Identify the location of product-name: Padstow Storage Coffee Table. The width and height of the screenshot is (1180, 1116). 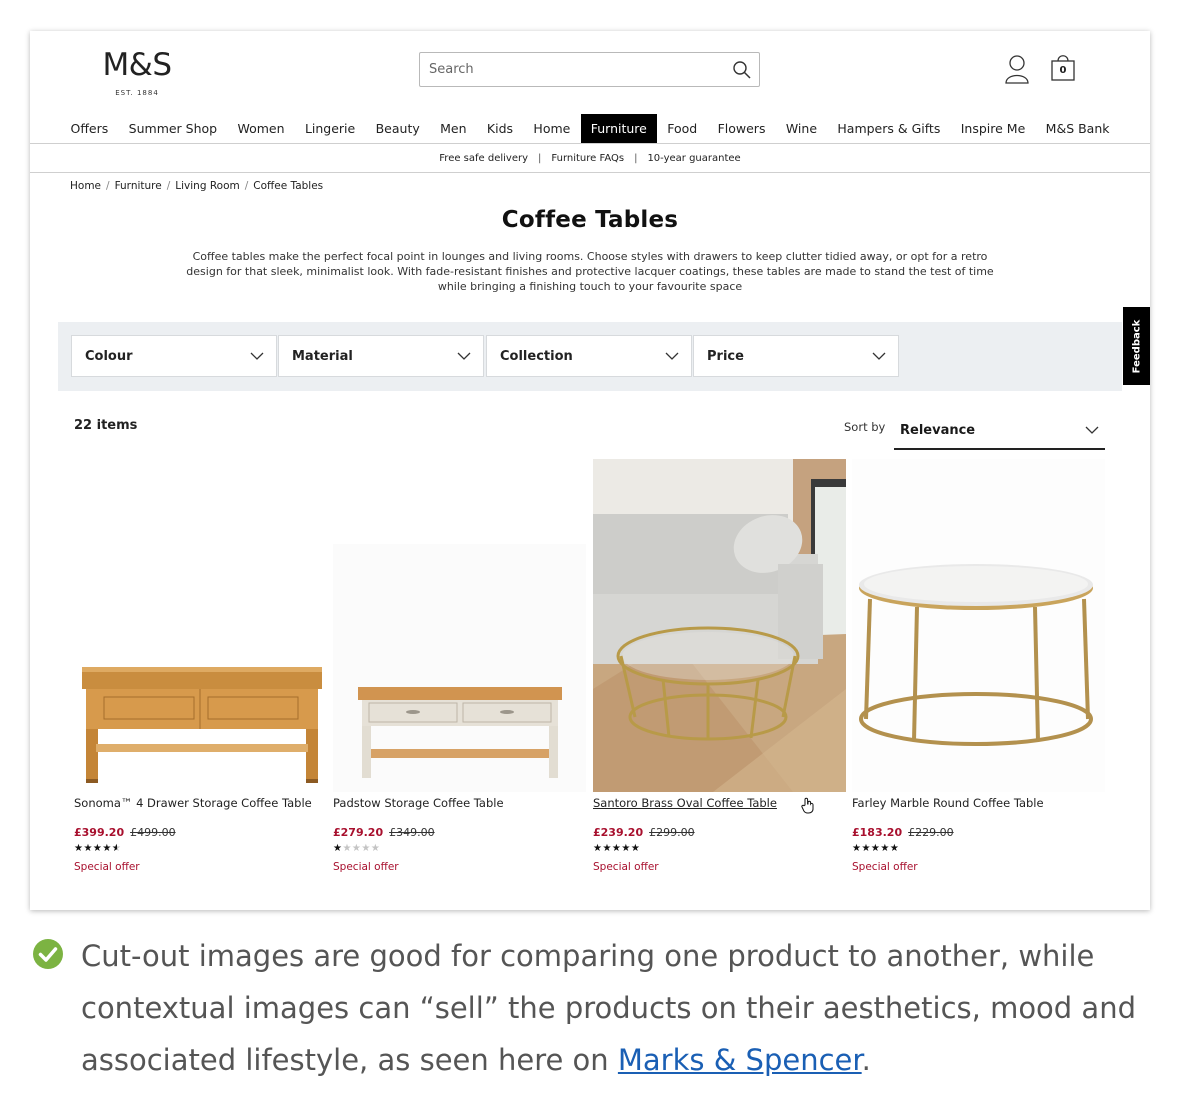
(418, 803).